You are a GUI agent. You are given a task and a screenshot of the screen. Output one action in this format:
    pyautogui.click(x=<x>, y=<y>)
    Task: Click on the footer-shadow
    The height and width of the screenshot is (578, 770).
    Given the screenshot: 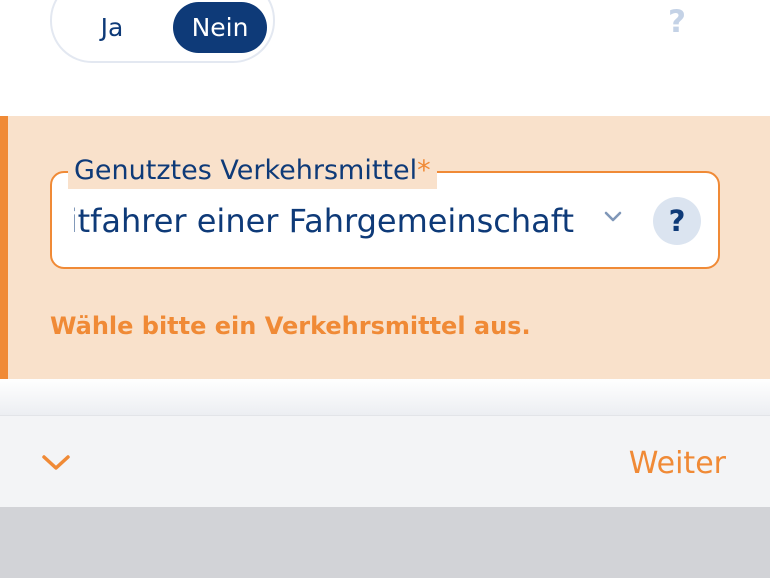 What is the action you would take?
    pyautogui.click(x=385, y=397)
    